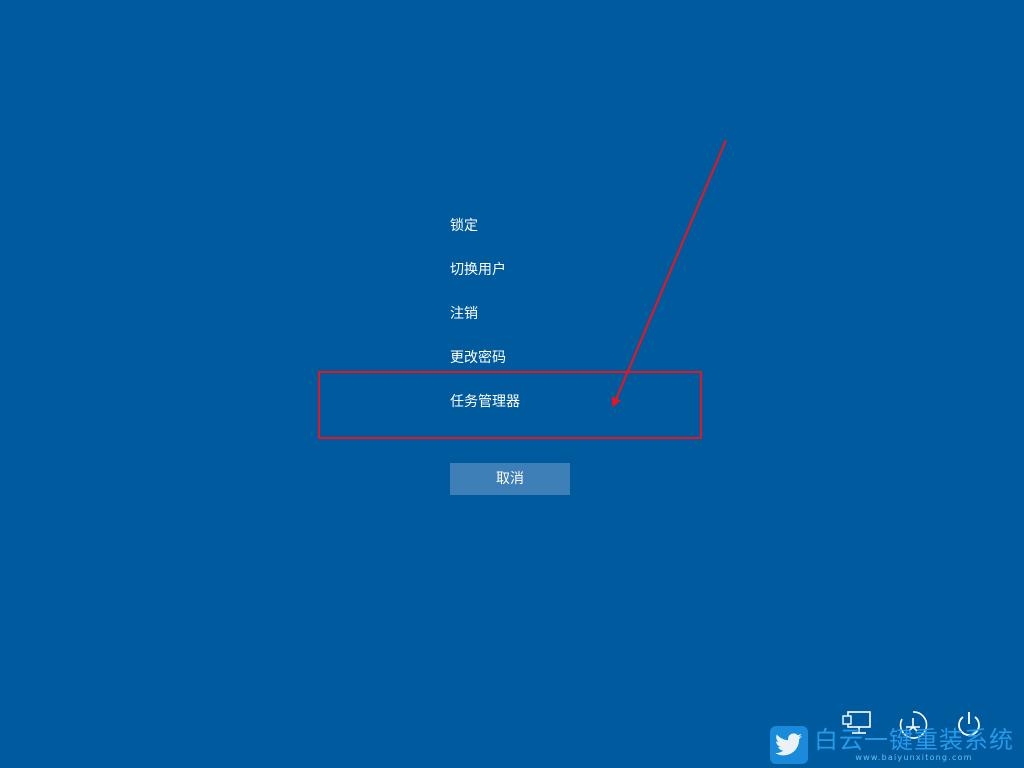 The width and height of the screenshot is (1024, 768). I want to click on watermark-text: 白云一键重装系统 www.baiyunxitong.com, so click(914, 745).